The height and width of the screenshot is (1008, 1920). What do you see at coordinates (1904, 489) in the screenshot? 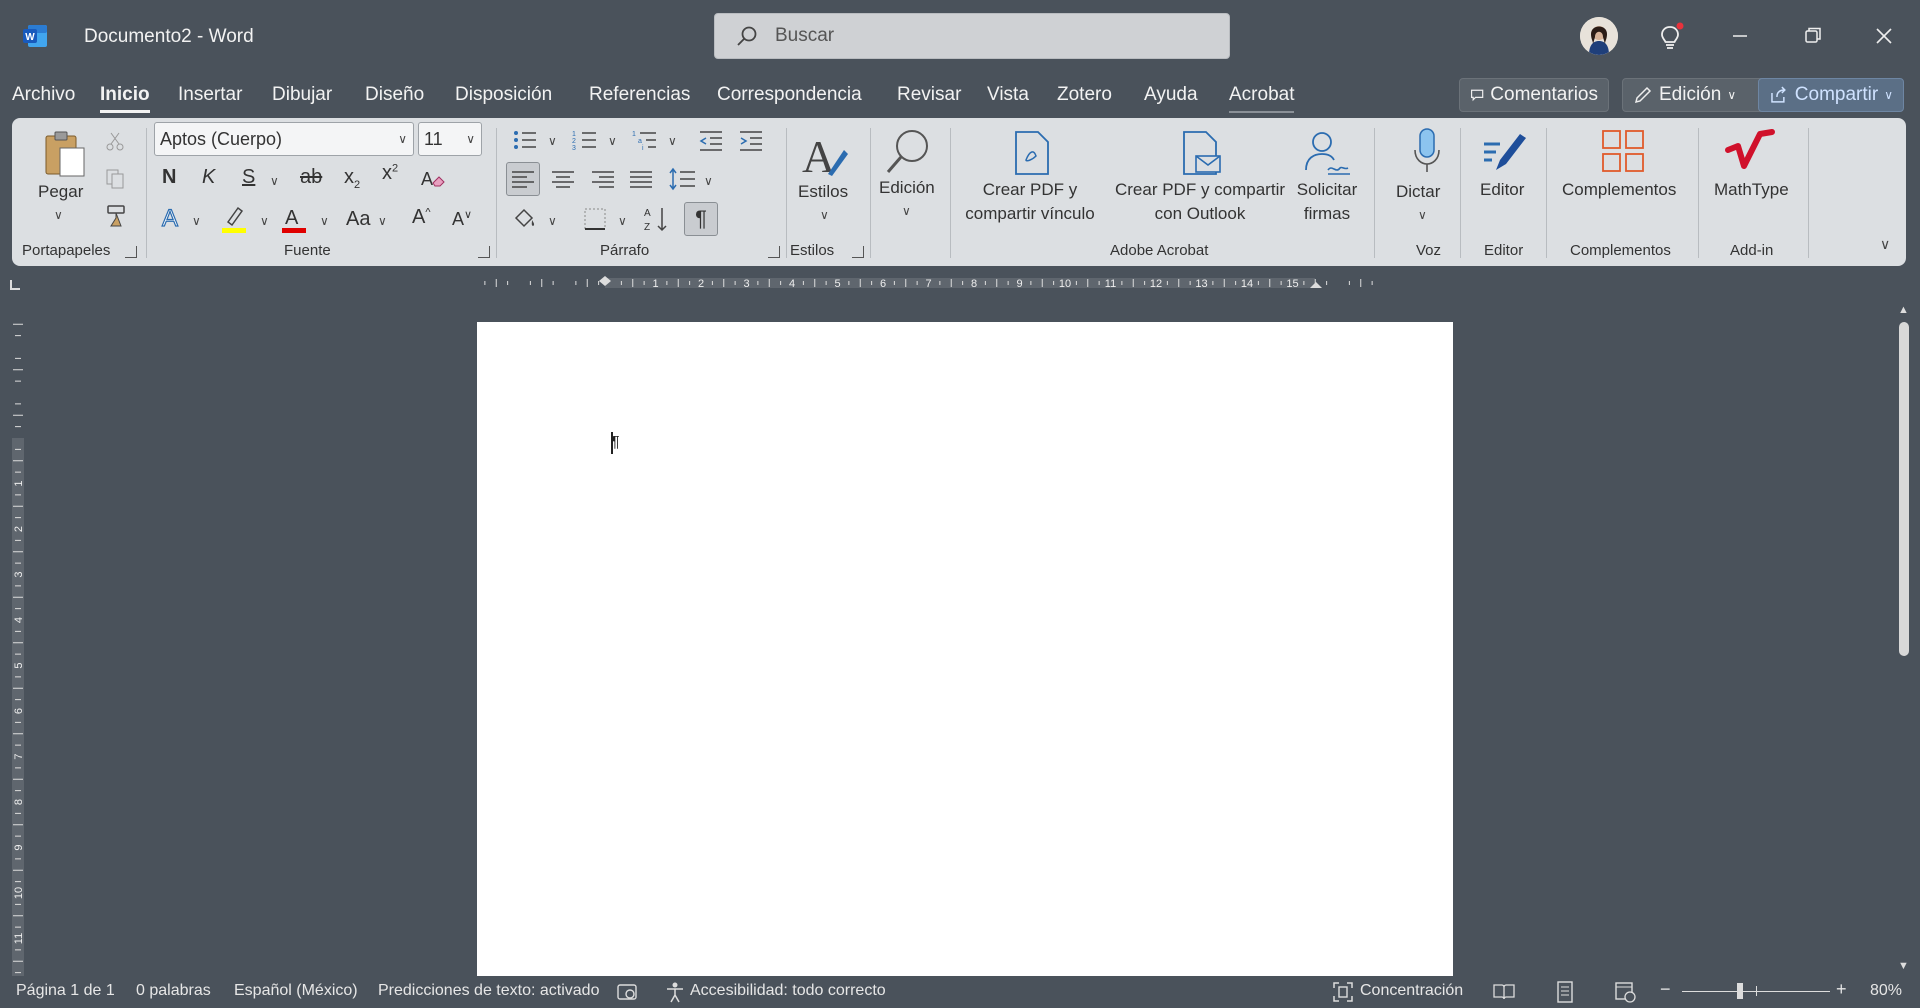
I see `scrollbar-thumb` at bounding box center [1904, 489].